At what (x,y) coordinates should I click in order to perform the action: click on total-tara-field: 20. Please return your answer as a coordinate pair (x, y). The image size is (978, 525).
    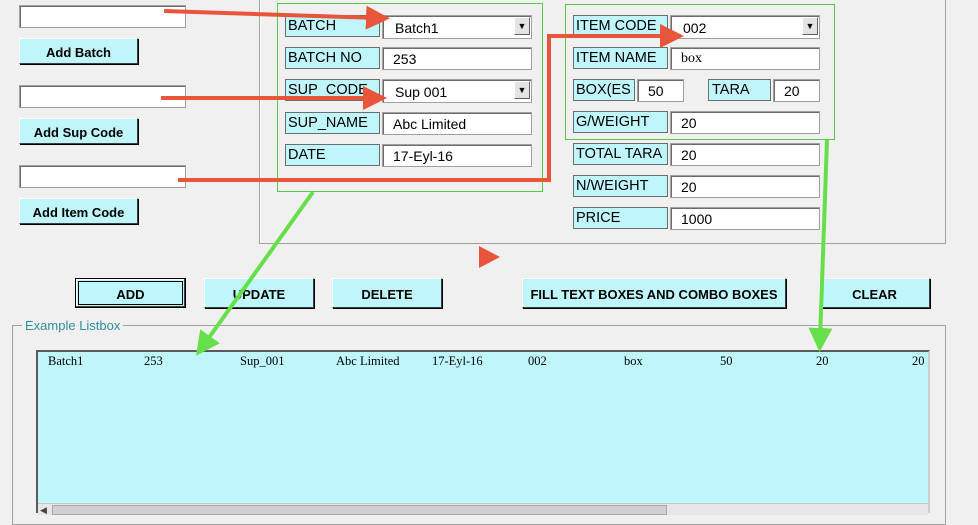
    Looking at the image, I should click on (745, 154).